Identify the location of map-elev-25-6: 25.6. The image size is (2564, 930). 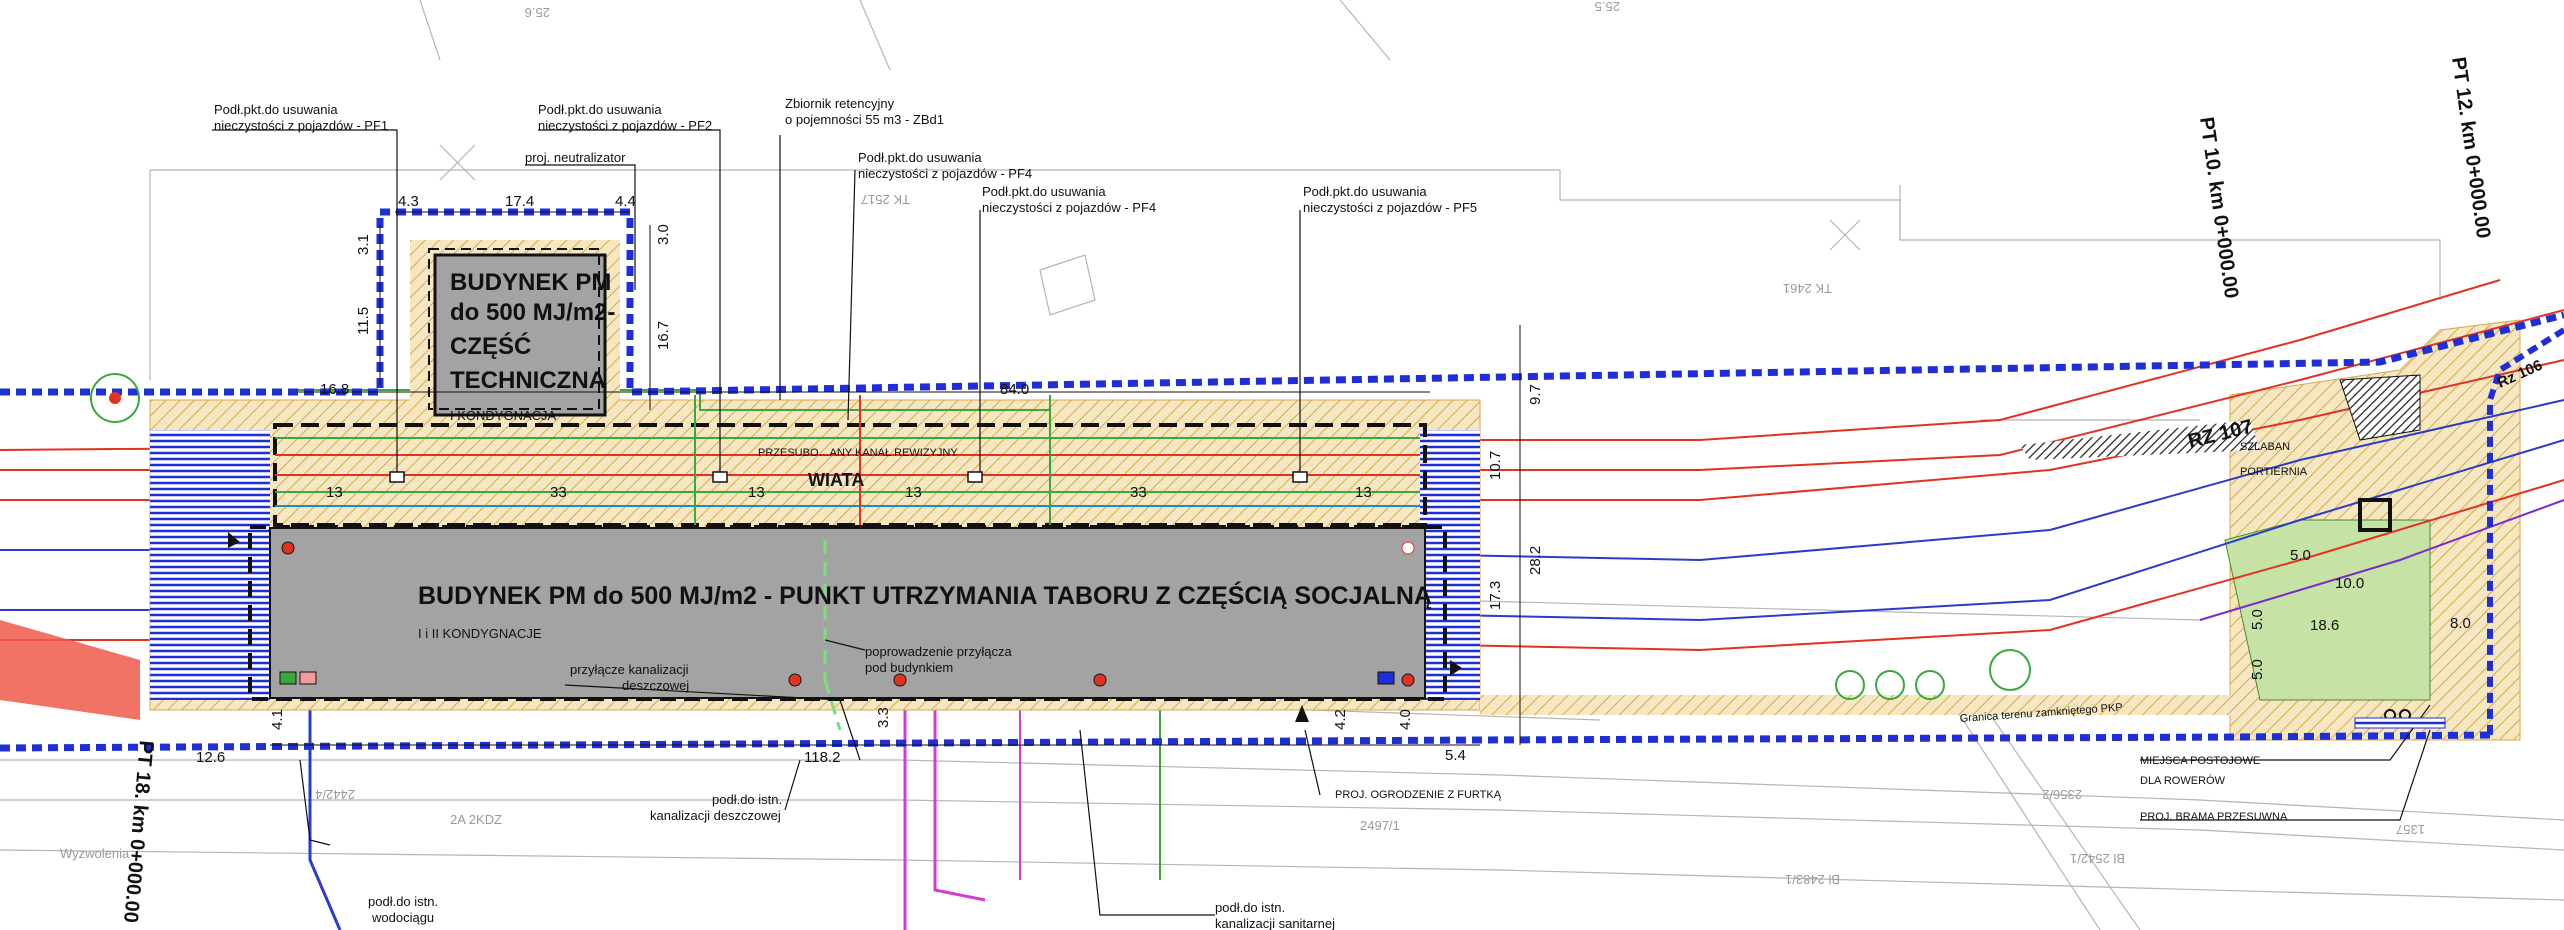
(537, 12).